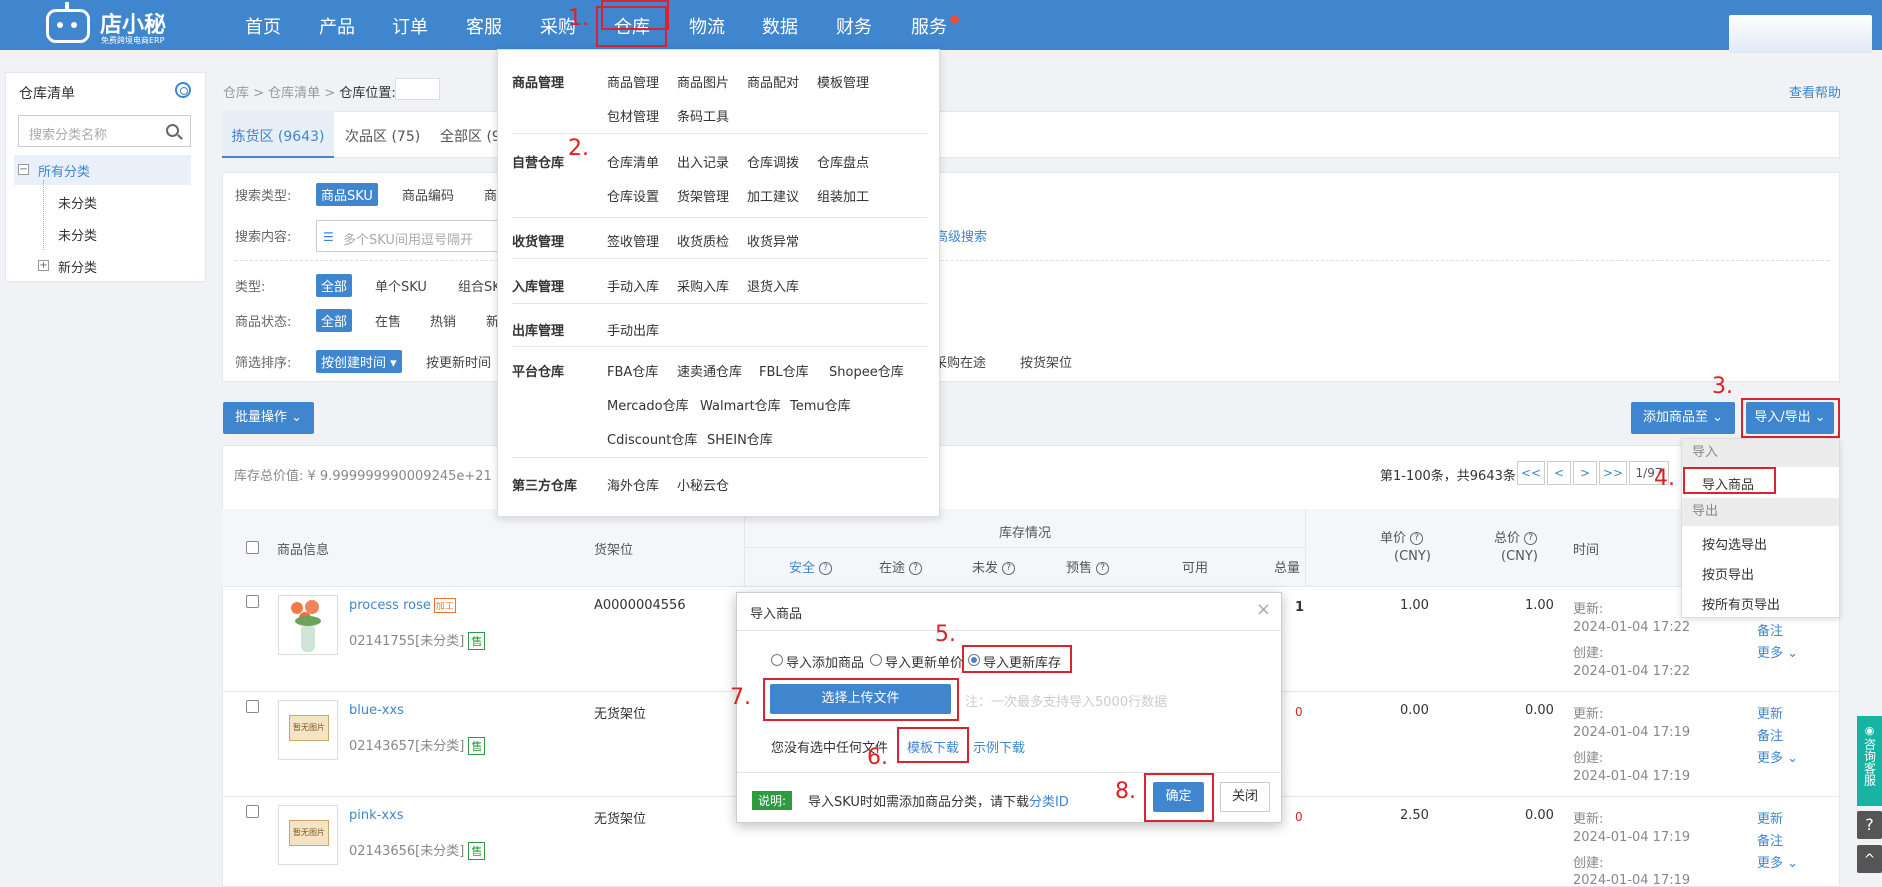  Describe the element at coordinates (1559, 473) in the screenshot. I see `pager-prev: <` at that location.